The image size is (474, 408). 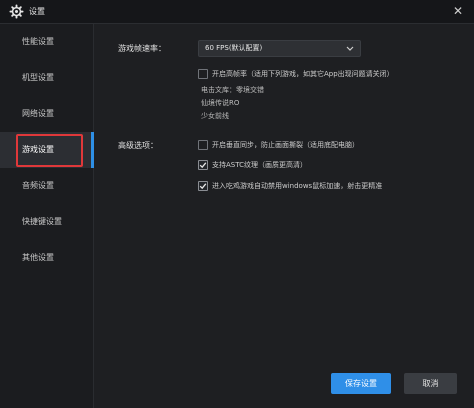 I want to click on fps-label: 游戏帧速率：, so click(x=142, y=48).